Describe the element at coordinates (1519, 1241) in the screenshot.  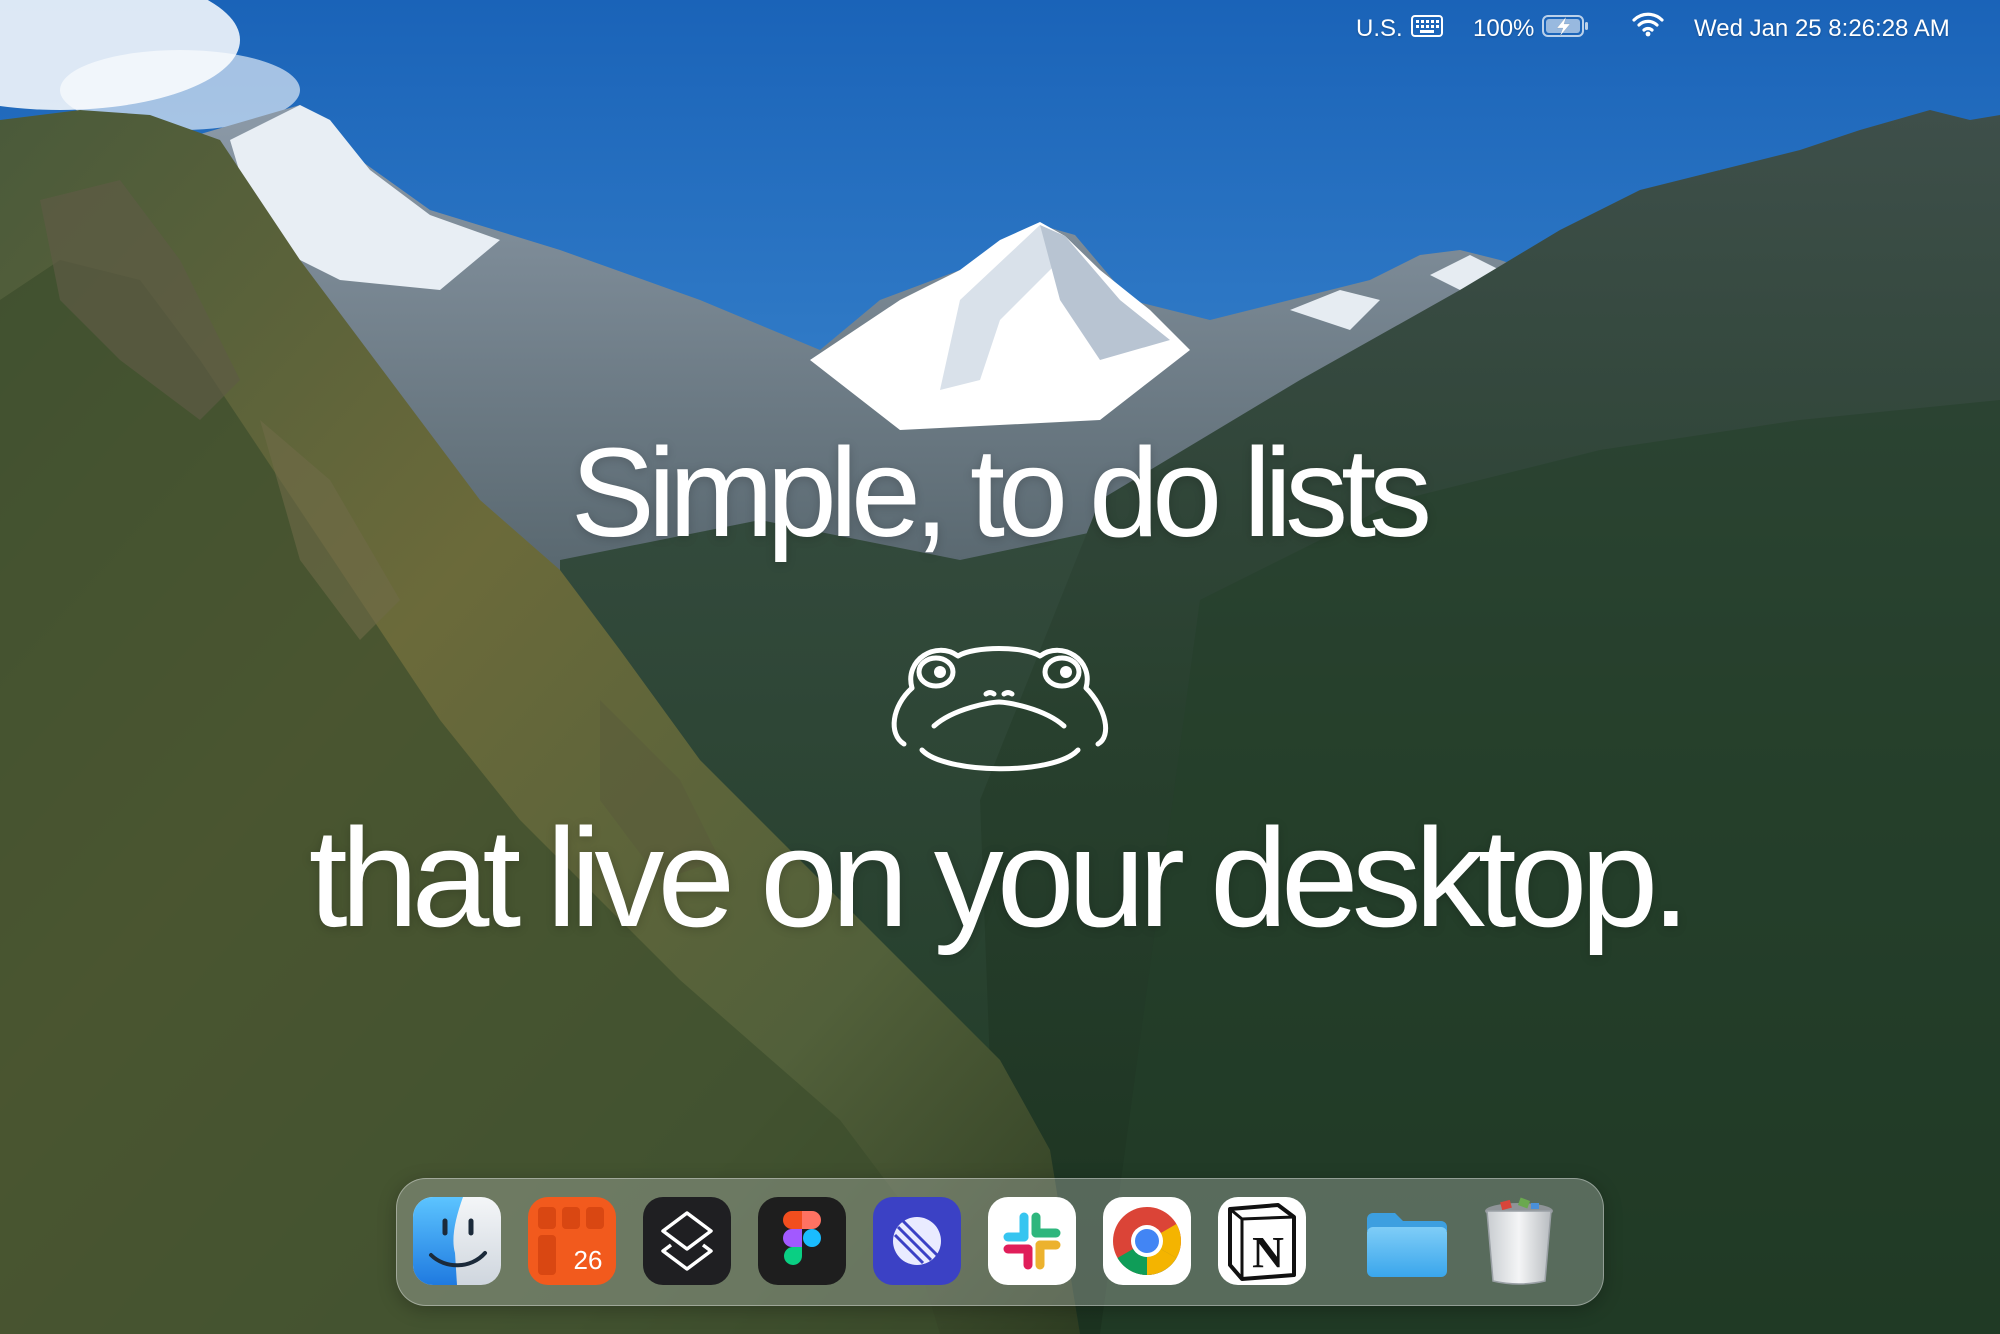
I see `trash-icon` at that location.